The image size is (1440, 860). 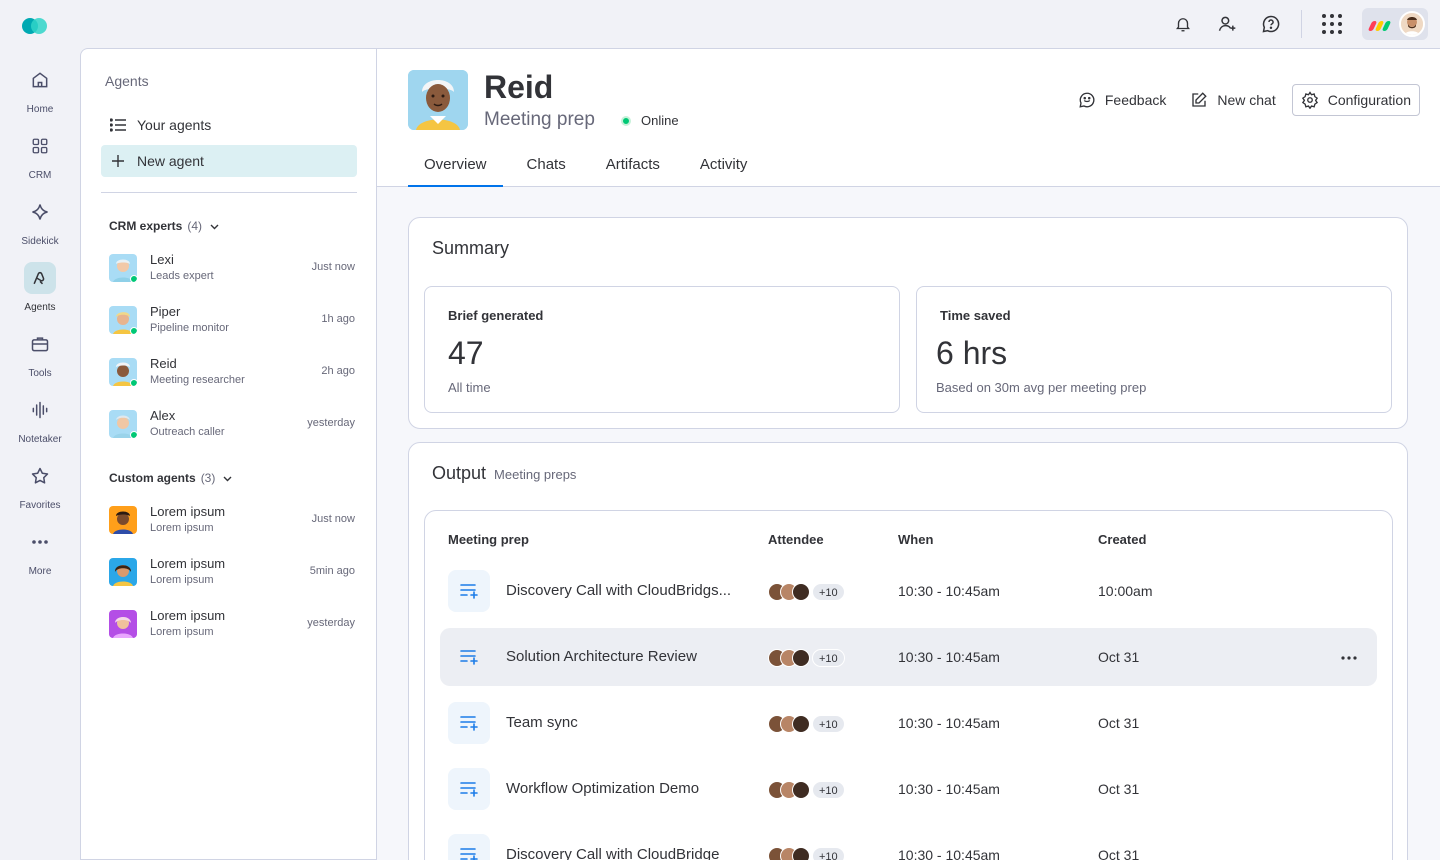 What do you see at coordinates (214, 226) in the screenshot?
I see `chevron-down-icon` at bounding box center [214, 226].